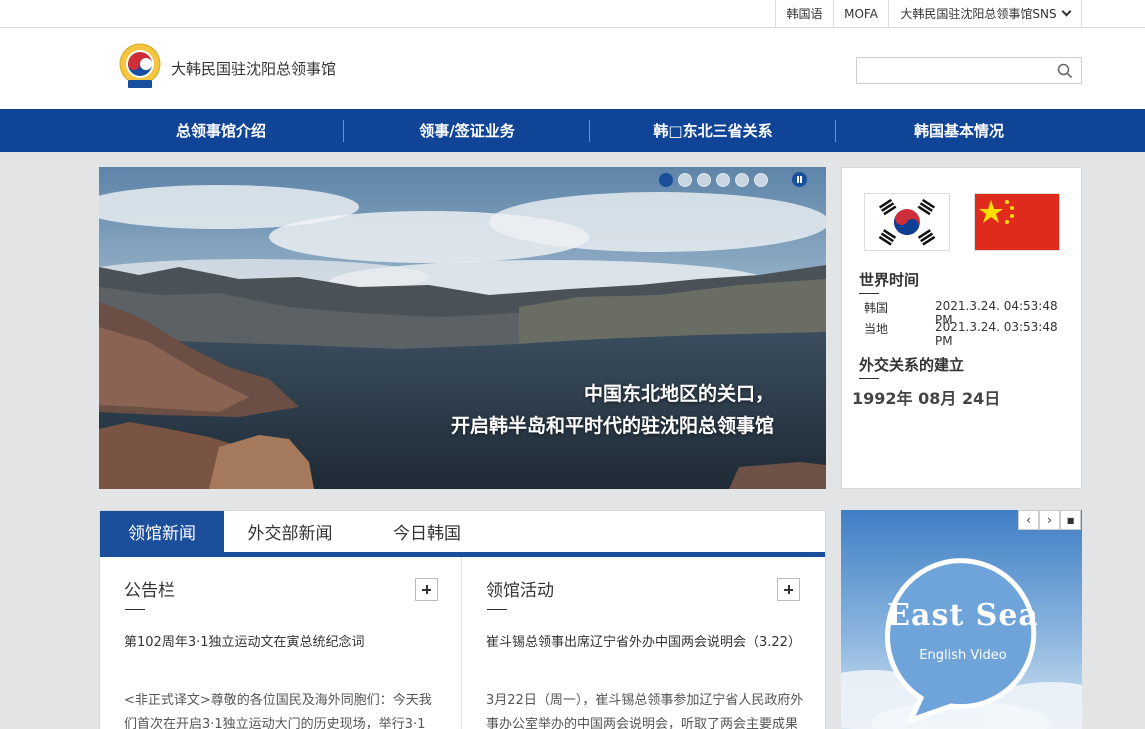  Describe the element at coordinates (963, 615) in the screenshot. I see `video-title: East Sea` at that location.